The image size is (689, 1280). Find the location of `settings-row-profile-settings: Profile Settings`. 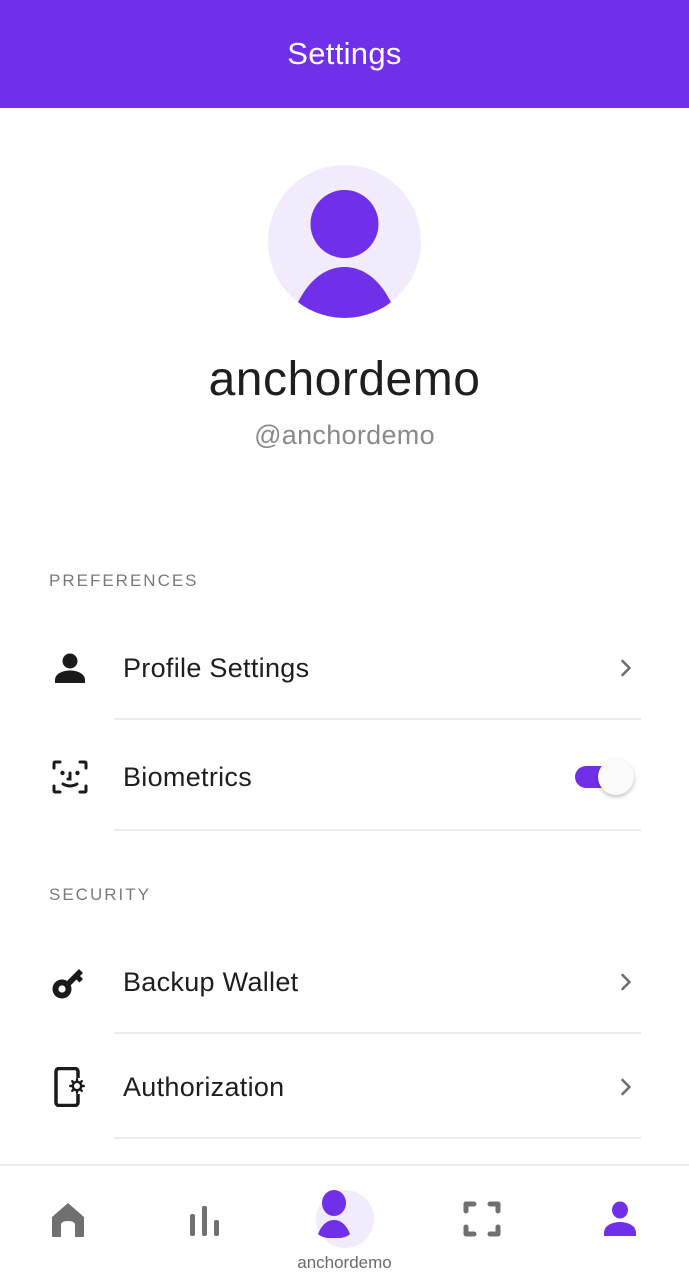

settings-row-profile-settings: Profile Settings is located at coordinates (344, 668).